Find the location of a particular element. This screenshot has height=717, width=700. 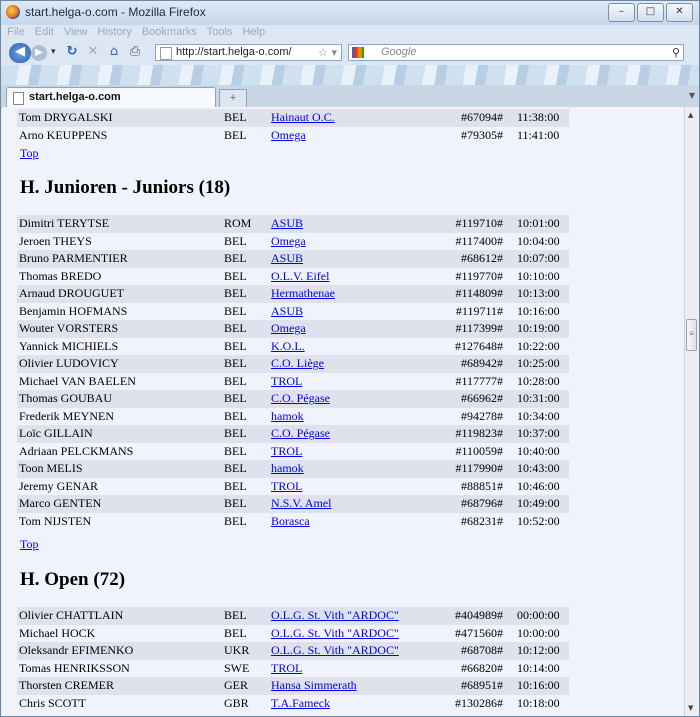

tab-start-helga: start.helga-o.com is located at coordinates (111, 97).